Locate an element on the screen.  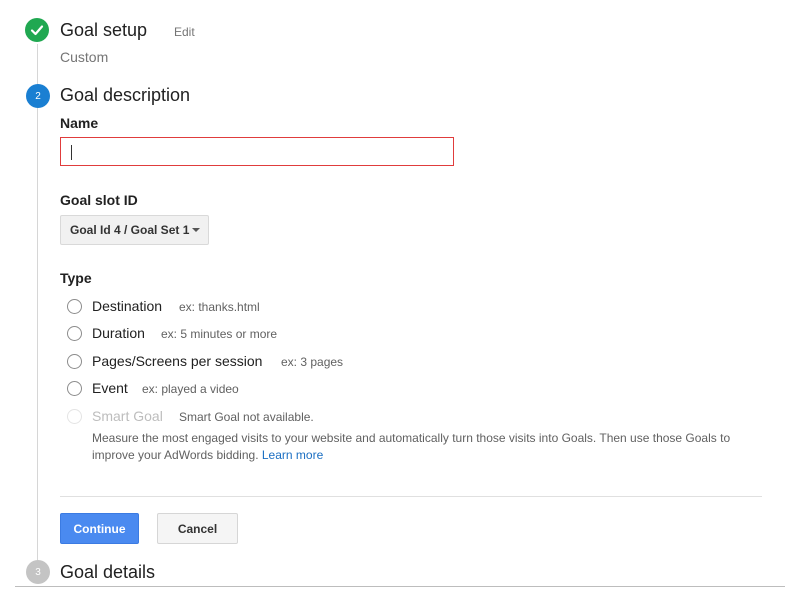
radio-destination is located at coordinates (74, 306).